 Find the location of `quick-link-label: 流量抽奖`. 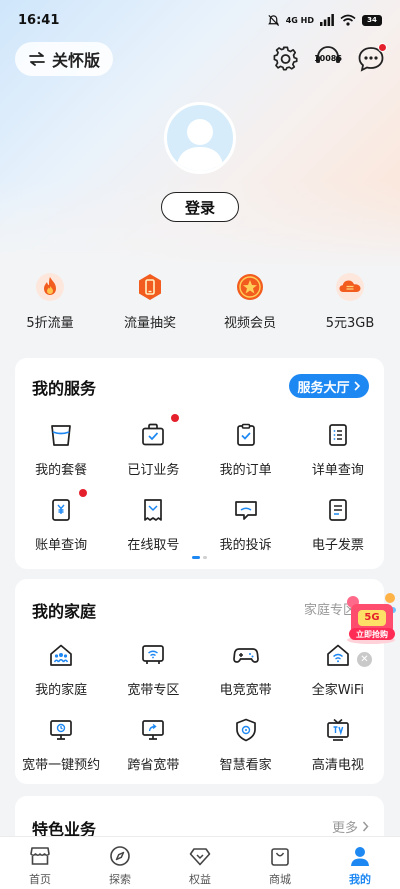

quick-link-label: 流量抽奖 is located at coordinates (149, 323).